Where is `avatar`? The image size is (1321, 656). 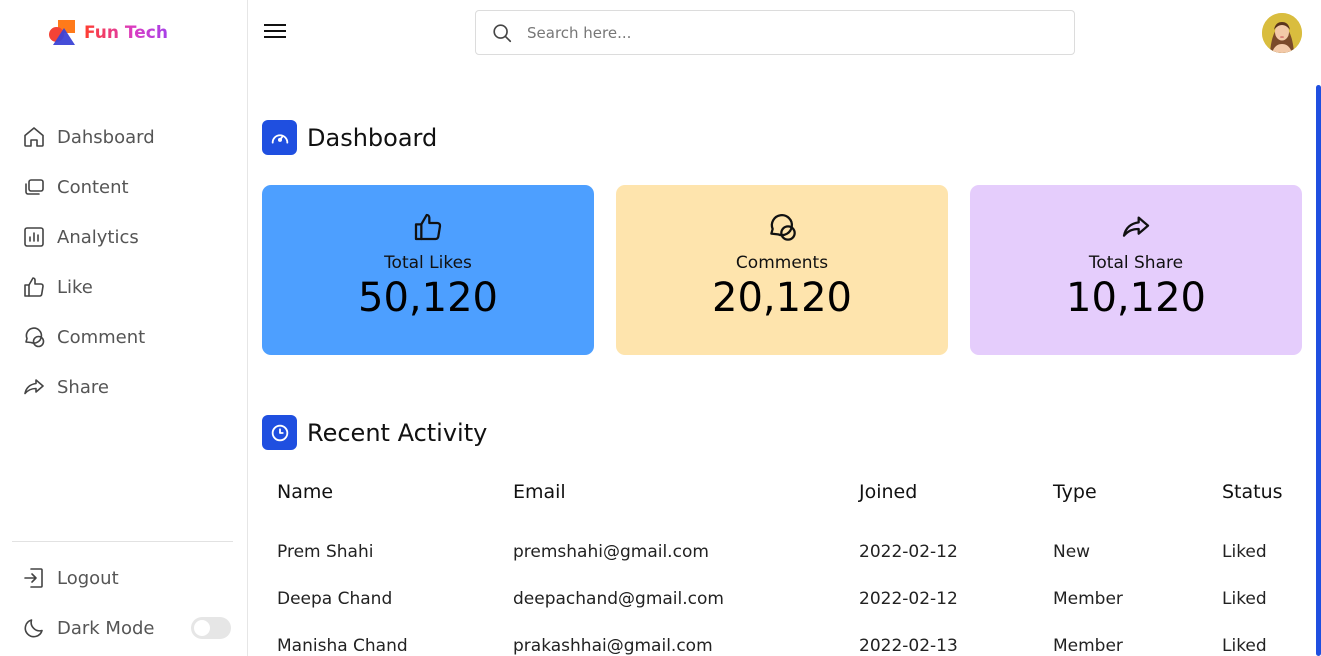 avatar is located at coordinates (1282, 33).